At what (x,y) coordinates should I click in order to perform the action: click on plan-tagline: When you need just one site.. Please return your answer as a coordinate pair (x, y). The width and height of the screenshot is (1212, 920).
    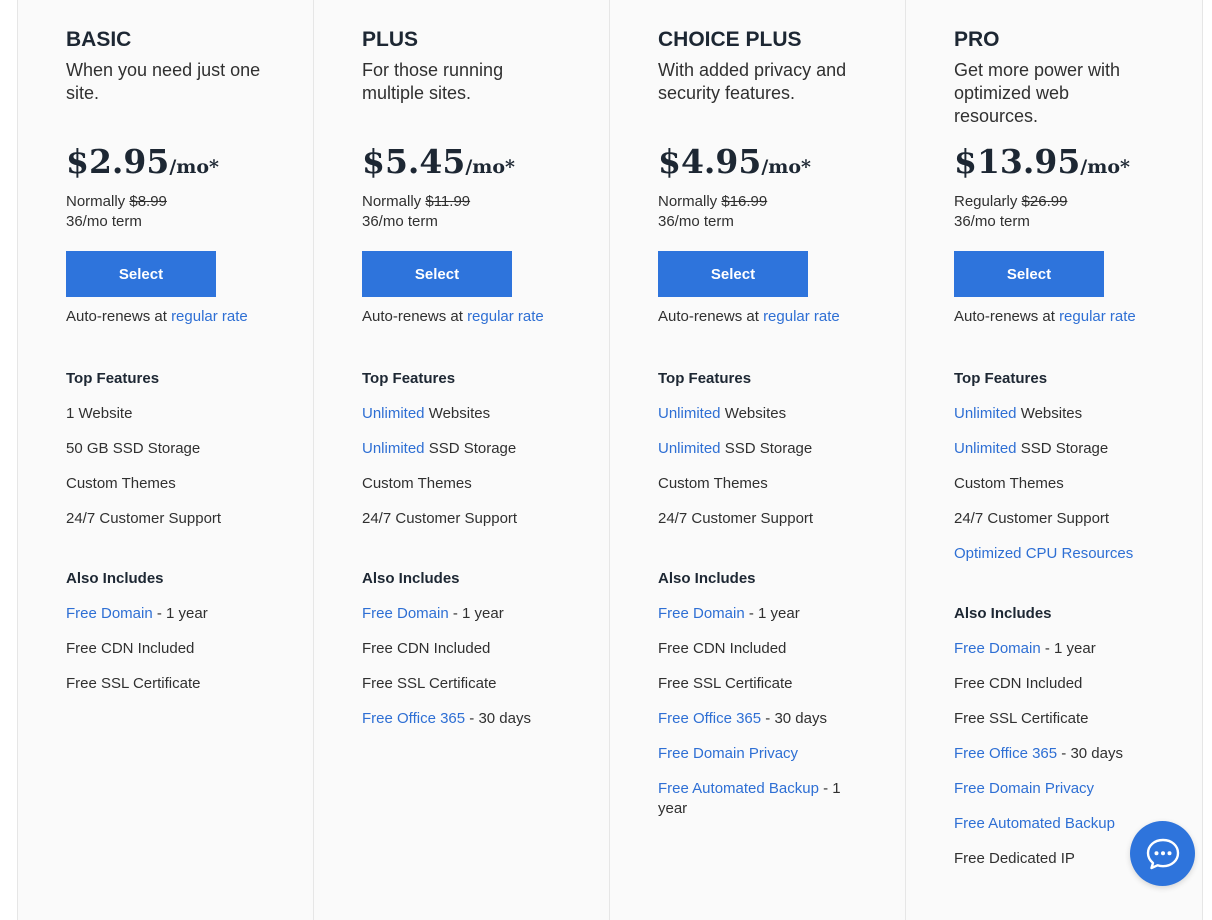
    Looking at the image, I should click on (163, 81).